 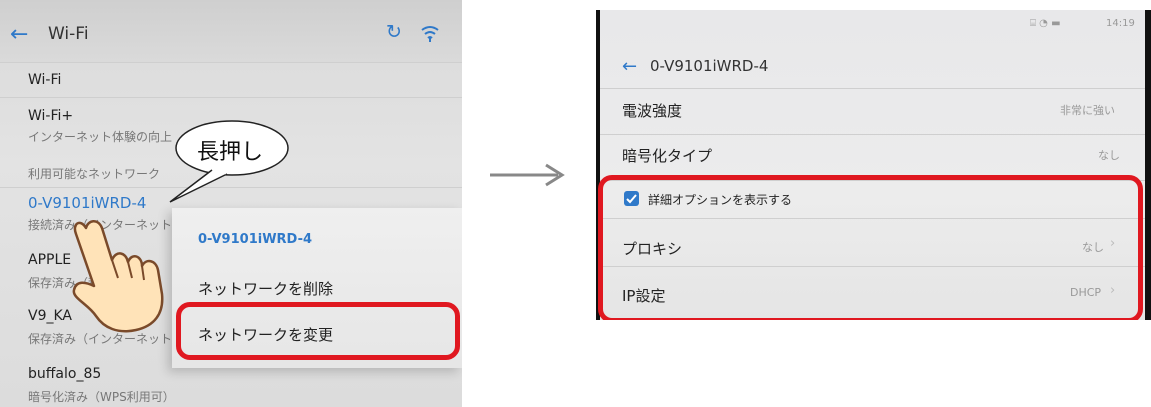 I want to click on list-item-wifi-plus: Wi-Fi+, so click(x=50, y=116).